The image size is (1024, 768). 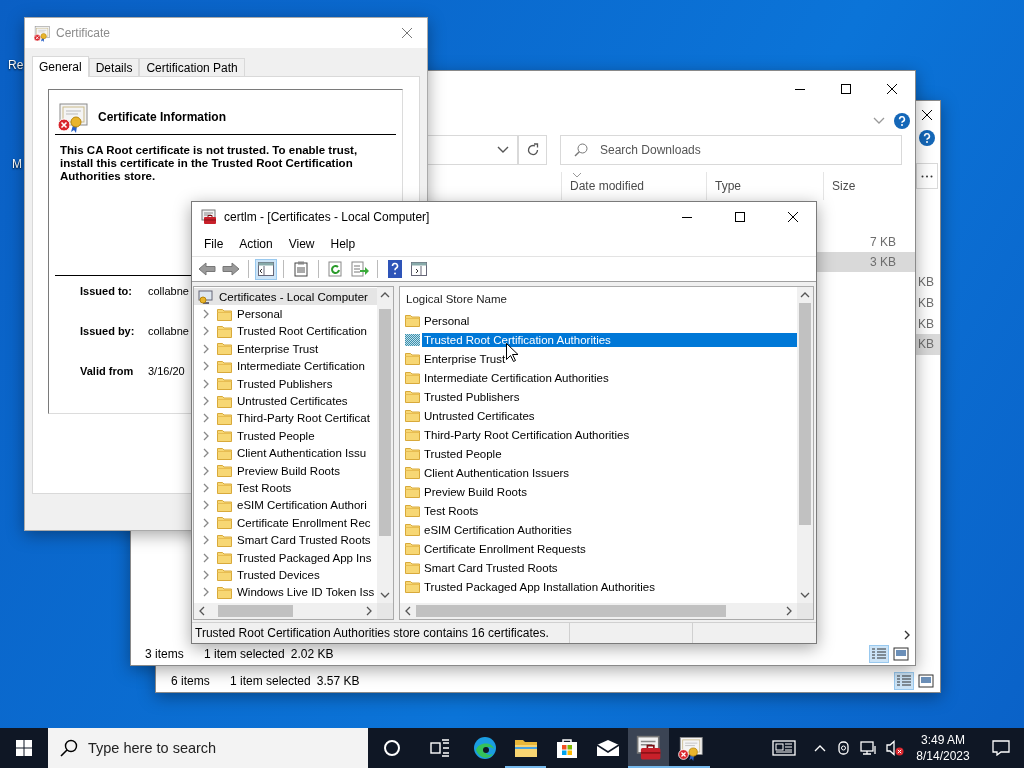 I want to click on camera-icon, so click(x=844, y=748).